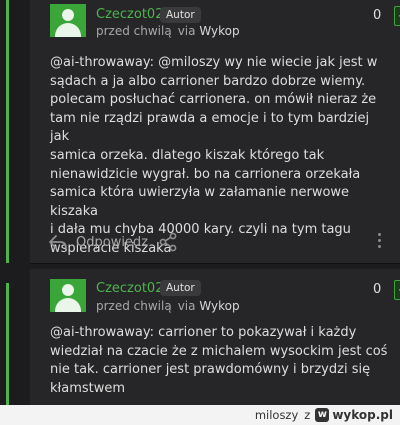 Image resolution: width=400 pixels, height=425 pixels. I want to click on reply-arrow-icon, so click(58, 242).